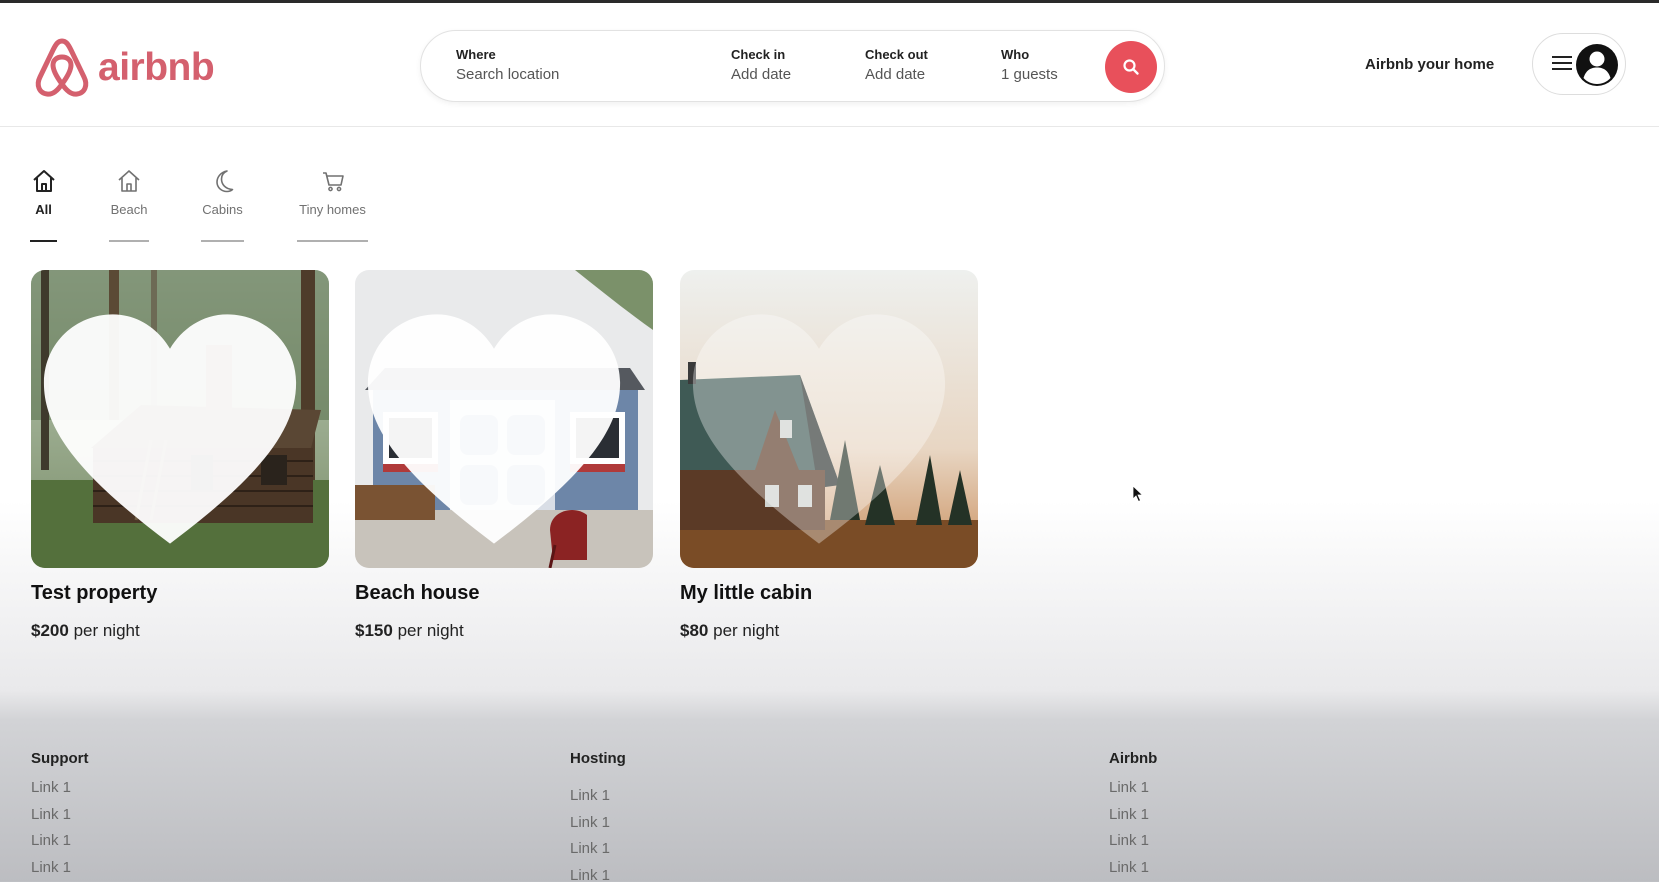 This screenshot has width=1659, height=882. I want to click on where-label: Where, so click(476, 54).